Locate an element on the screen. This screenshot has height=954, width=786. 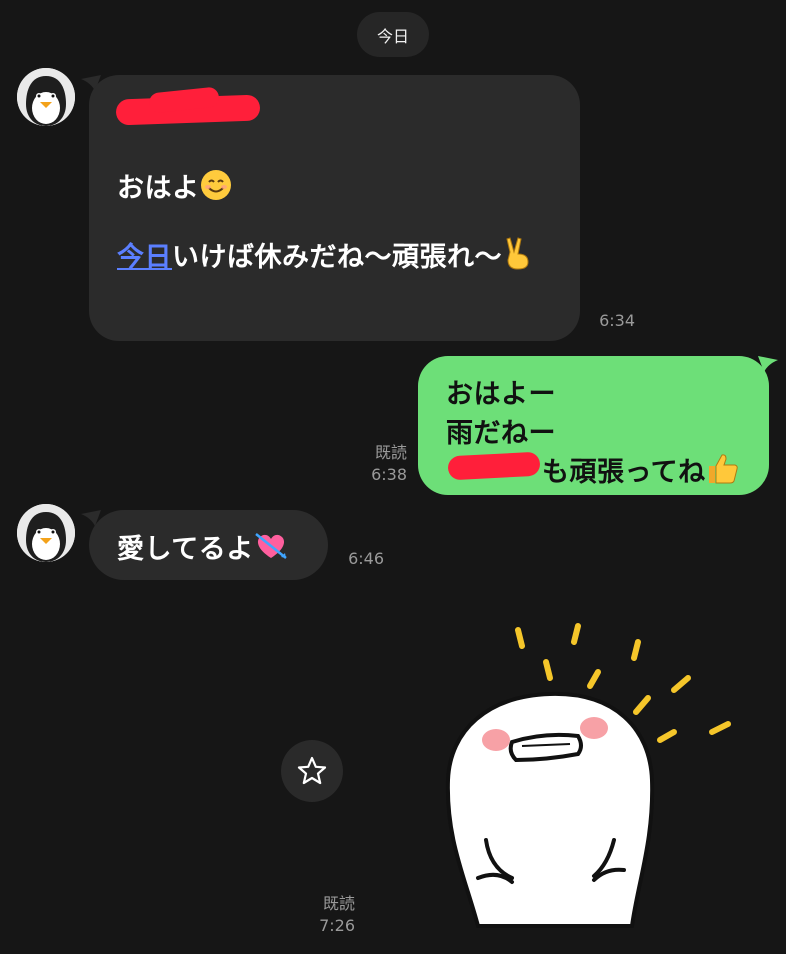
message-read-time: 既読 6:38 is located at coordinates (381, 464).